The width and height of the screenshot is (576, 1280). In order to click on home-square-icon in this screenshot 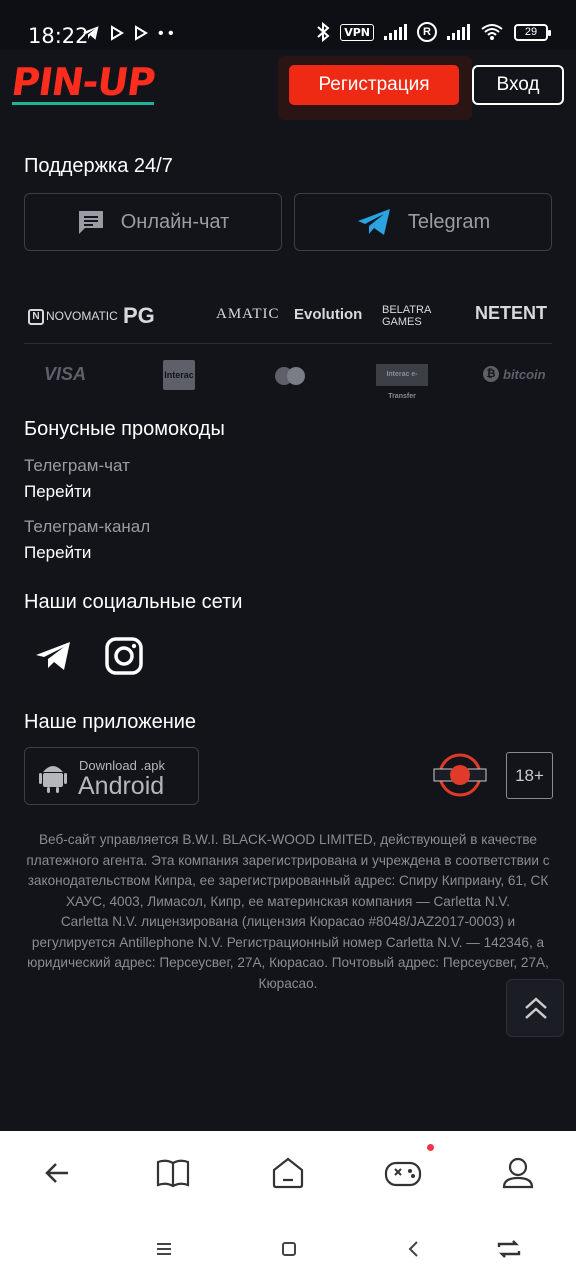, I will do `click(289, 1249)`.